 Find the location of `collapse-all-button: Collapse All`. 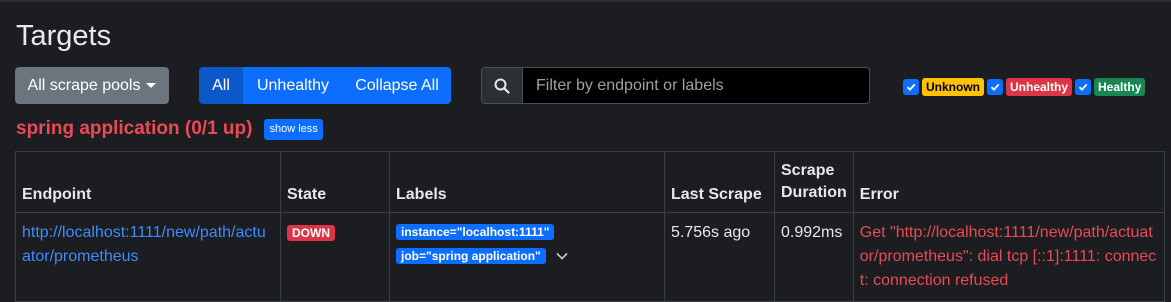

collapse-all-button: Collapse All is located at coordinates (397, 85).